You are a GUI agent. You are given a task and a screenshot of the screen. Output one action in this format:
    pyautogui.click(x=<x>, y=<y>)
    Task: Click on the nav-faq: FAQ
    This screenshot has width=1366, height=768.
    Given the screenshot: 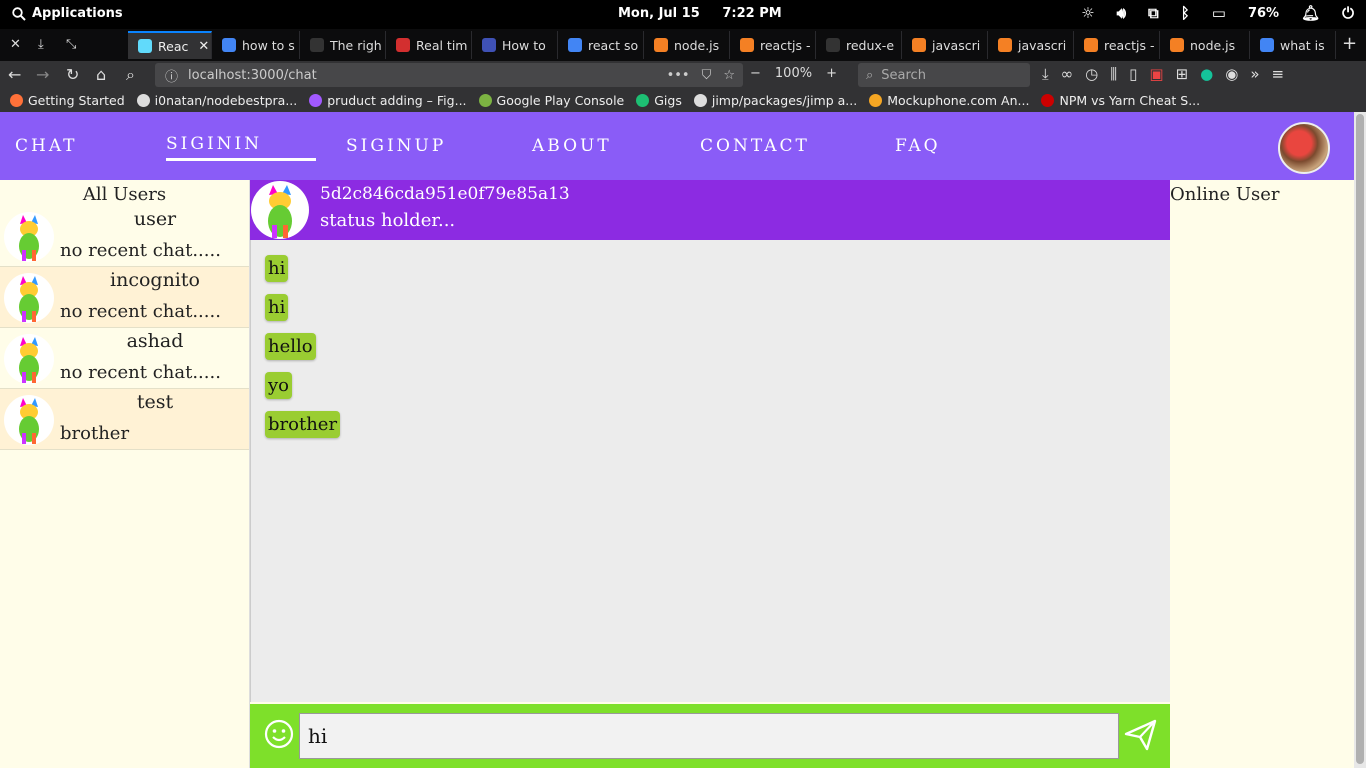 What is the action you would take?
    pyautogui.click(x=918, y=146)
    